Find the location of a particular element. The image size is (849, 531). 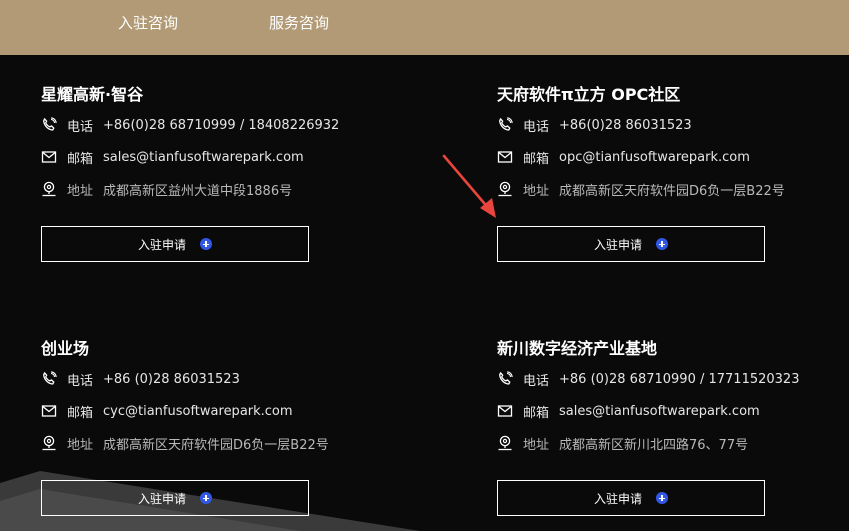

address-row: 地址 成都高新区益州大道中段1886号 is located at coordinates (191, 189).